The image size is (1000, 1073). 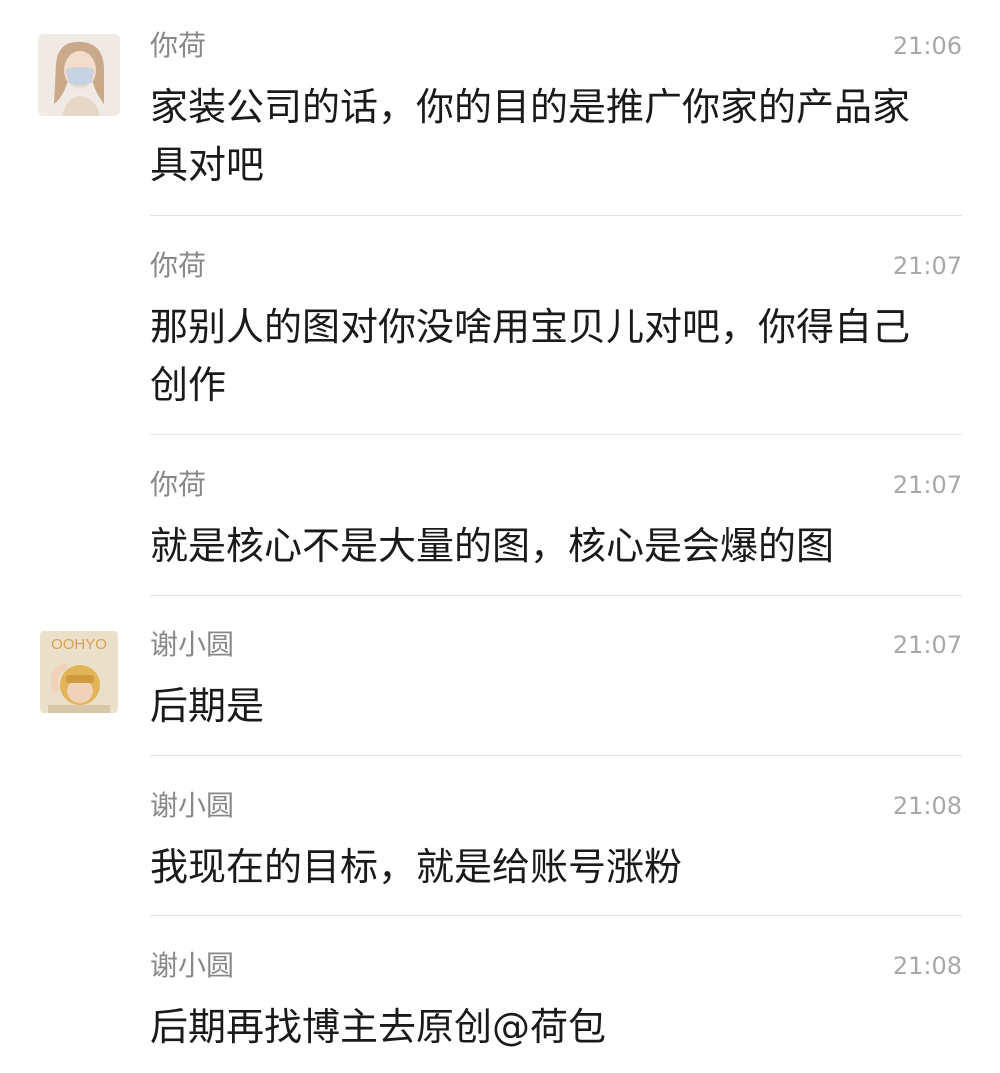 I want to click on message-text: 后期再找博主去原创@荷包, so click(x=545, y=1027).